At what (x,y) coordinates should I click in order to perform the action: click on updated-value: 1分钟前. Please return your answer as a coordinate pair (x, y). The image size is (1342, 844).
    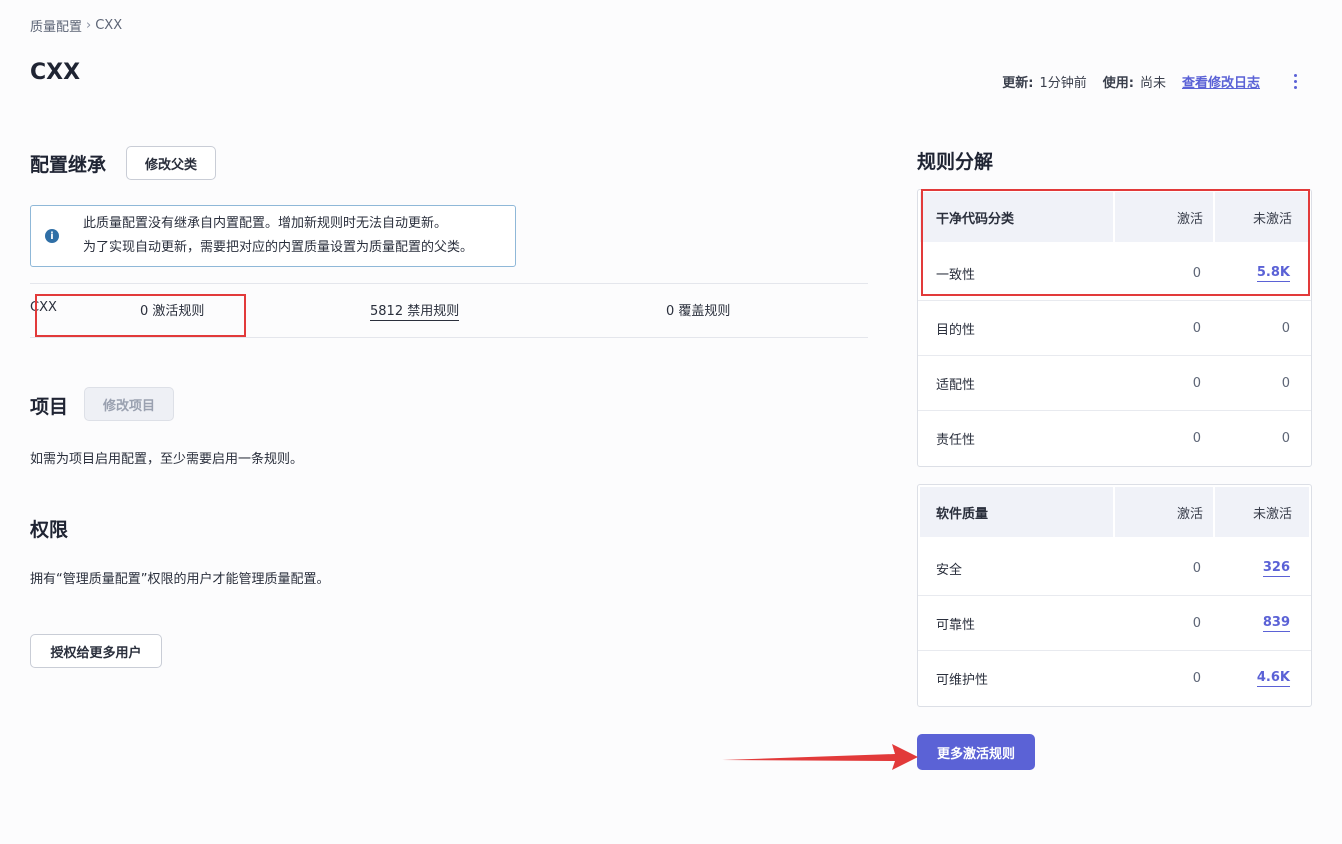
    Looking at the image, I should click on (1063, 83).